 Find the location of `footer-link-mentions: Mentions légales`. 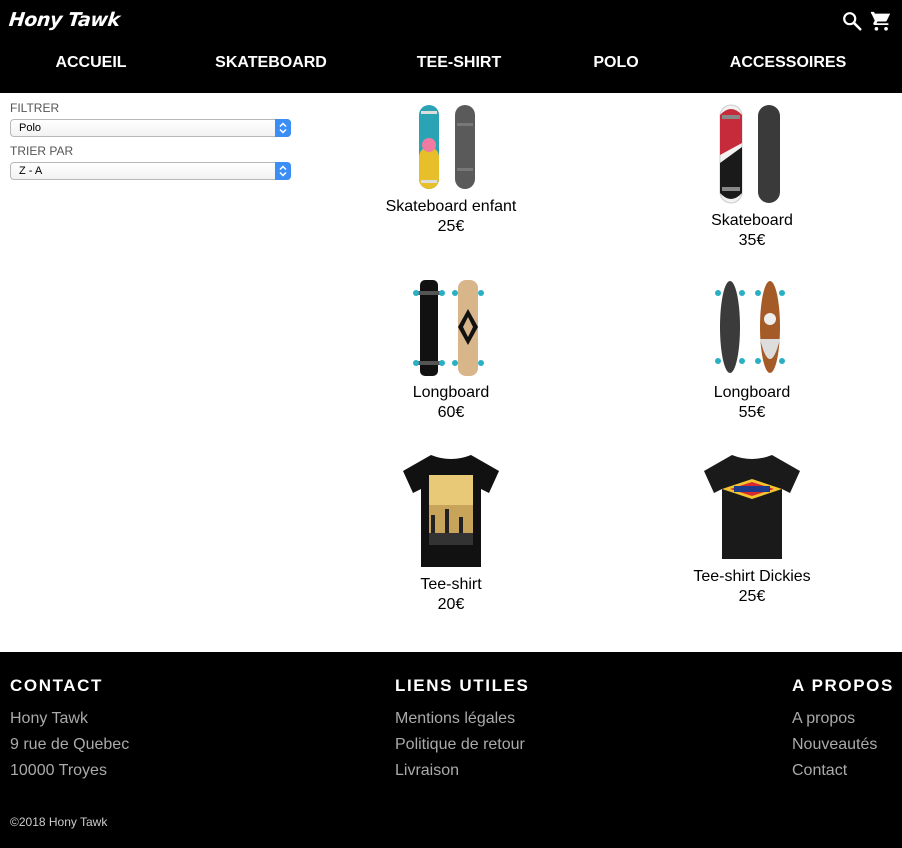

footer-link-mentions: Mentions légales is located at coordinates (462, 719).